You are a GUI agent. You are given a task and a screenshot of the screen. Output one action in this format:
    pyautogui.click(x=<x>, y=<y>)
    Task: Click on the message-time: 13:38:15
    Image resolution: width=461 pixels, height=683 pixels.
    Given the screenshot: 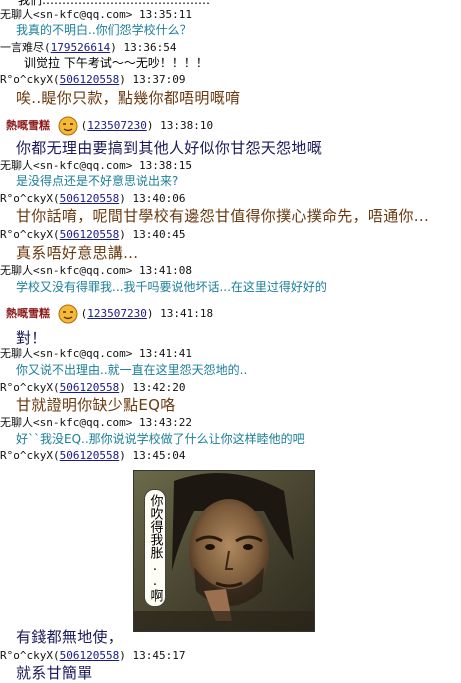 What is the action you would take?
    pyautogui.click(x=165, y=165)
    